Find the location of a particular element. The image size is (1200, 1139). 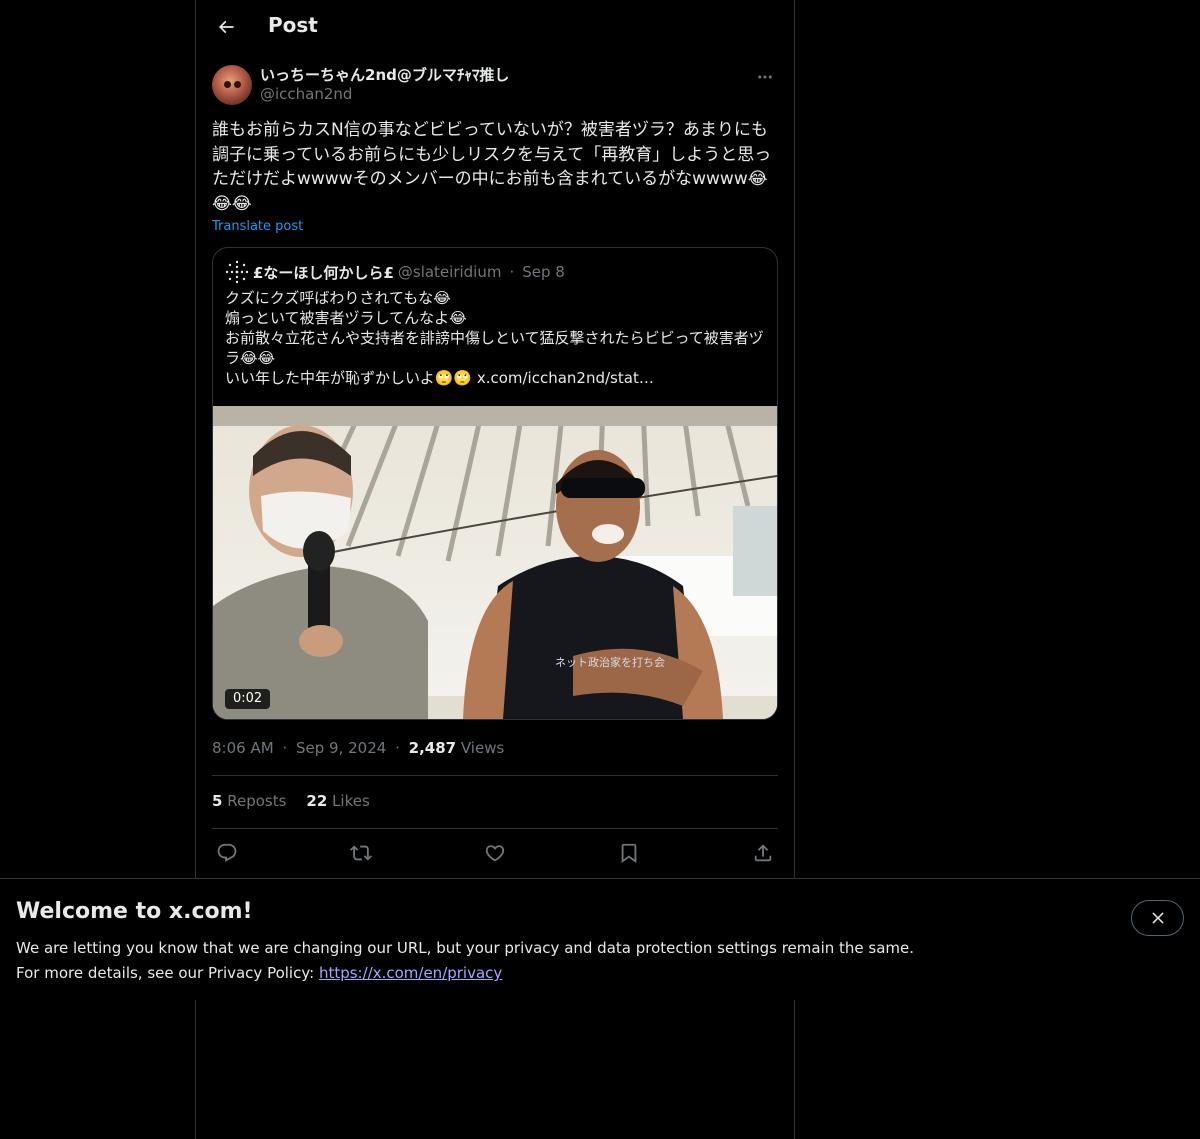

share-icon is located at coordinates (763, 853).